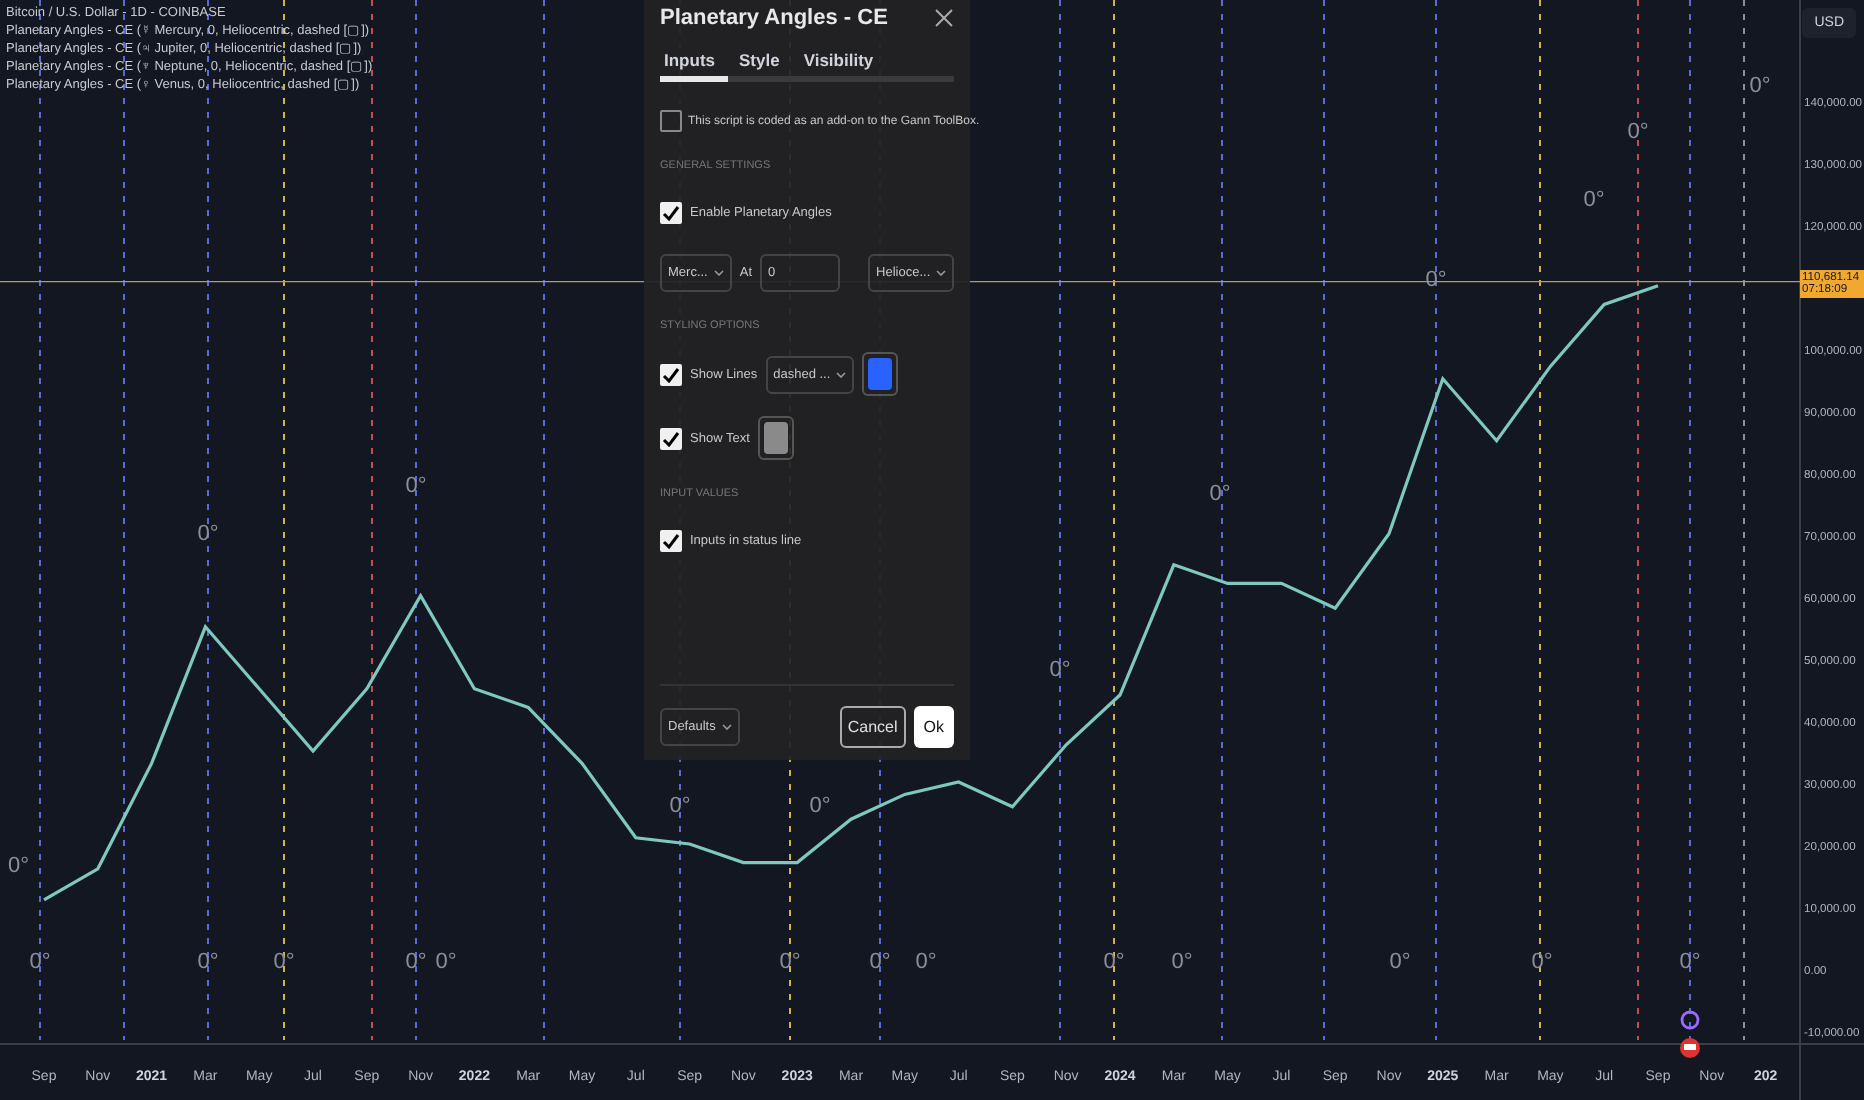 The width and height of the screenshot is (1864, 1100). What do you see at coordinates (842, 66) in the screenshot?
I see `tab: Visibility` at bounding box center [842, 66].